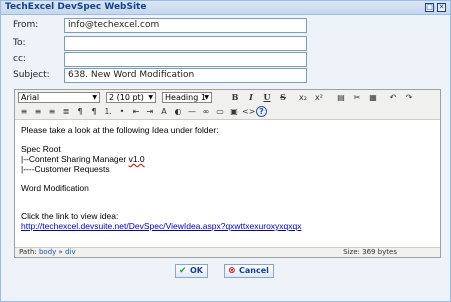  Describe the element at coordinates (108, 111) in the screenshot. I see `ordered-list-icon: ⒈` at that location.